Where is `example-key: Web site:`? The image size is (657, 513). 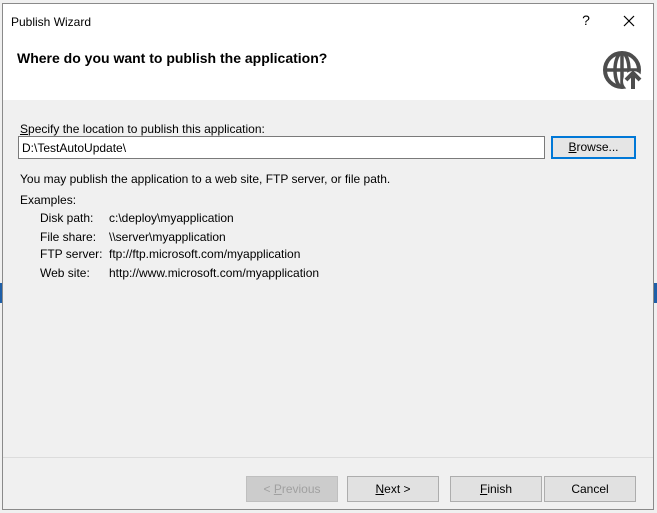
example-key: Web site: is located at coordinates (65, 273).